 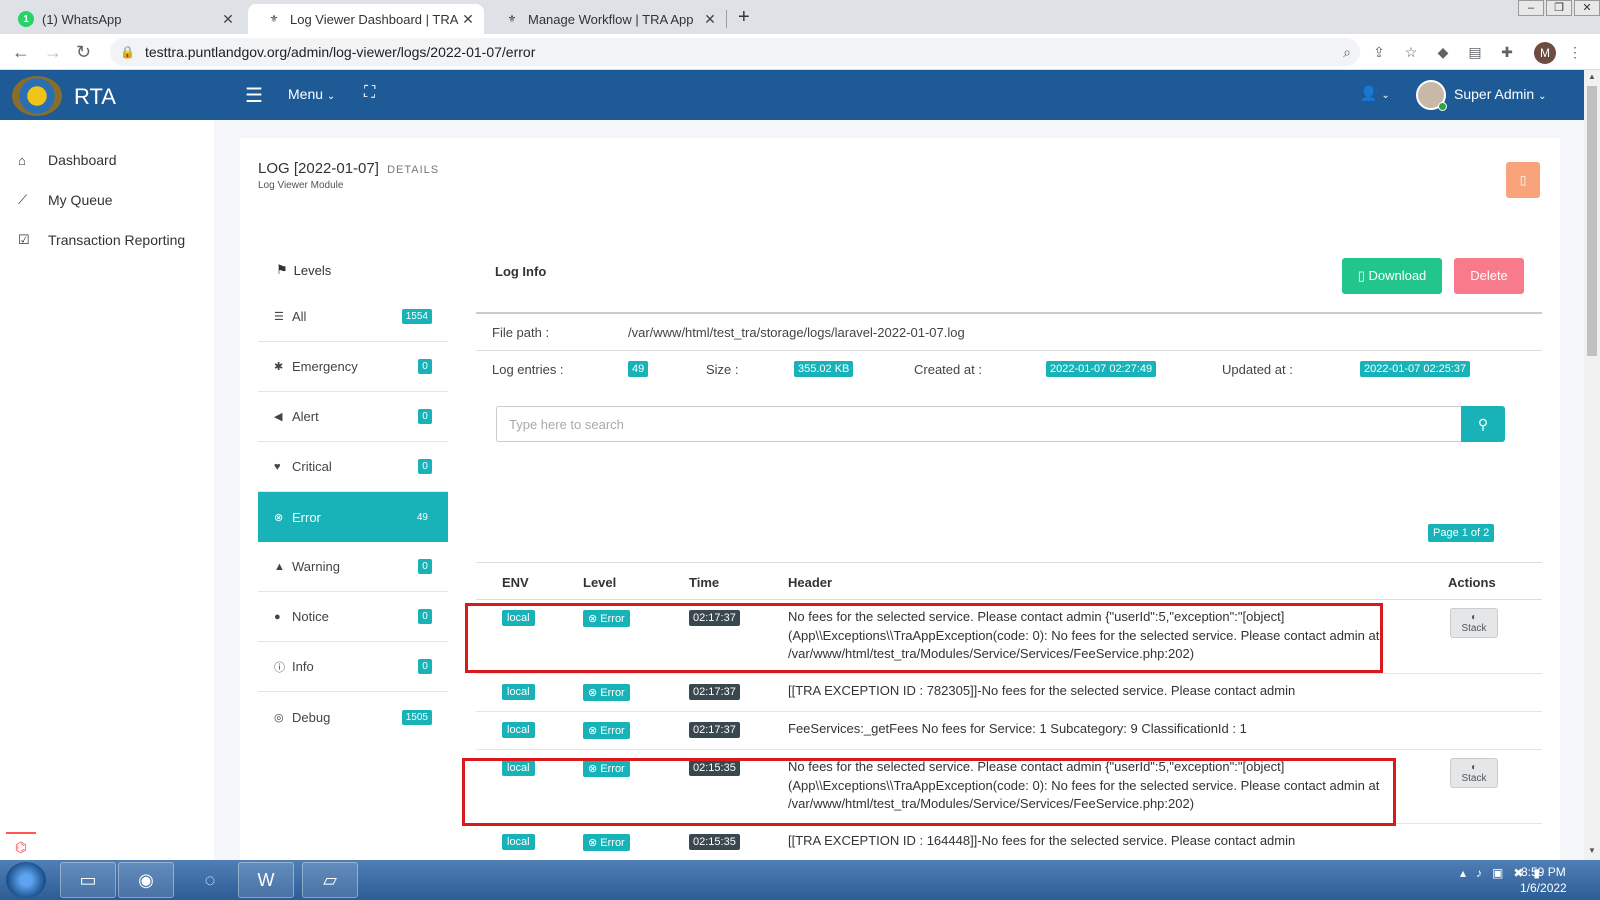 What do you see at coordinates (21, 52) in the screenshot?
I see `back-arrow-icon: ←` at bounding box center [21, 52].